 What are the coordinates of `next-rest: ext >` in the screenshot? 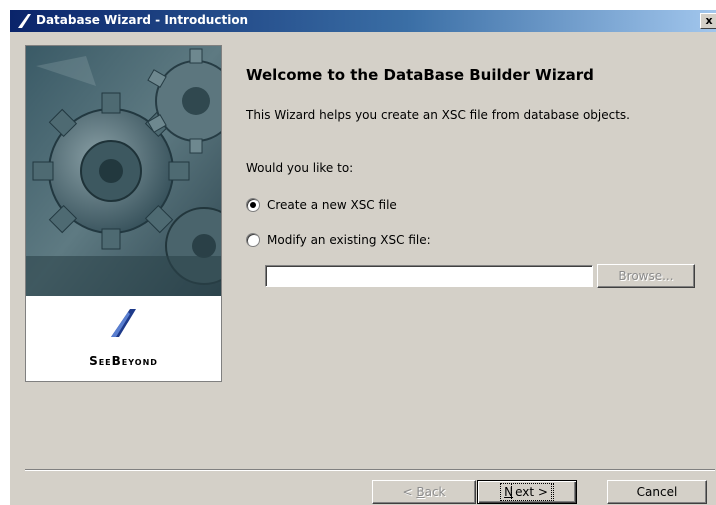 It's located at (531, 492).